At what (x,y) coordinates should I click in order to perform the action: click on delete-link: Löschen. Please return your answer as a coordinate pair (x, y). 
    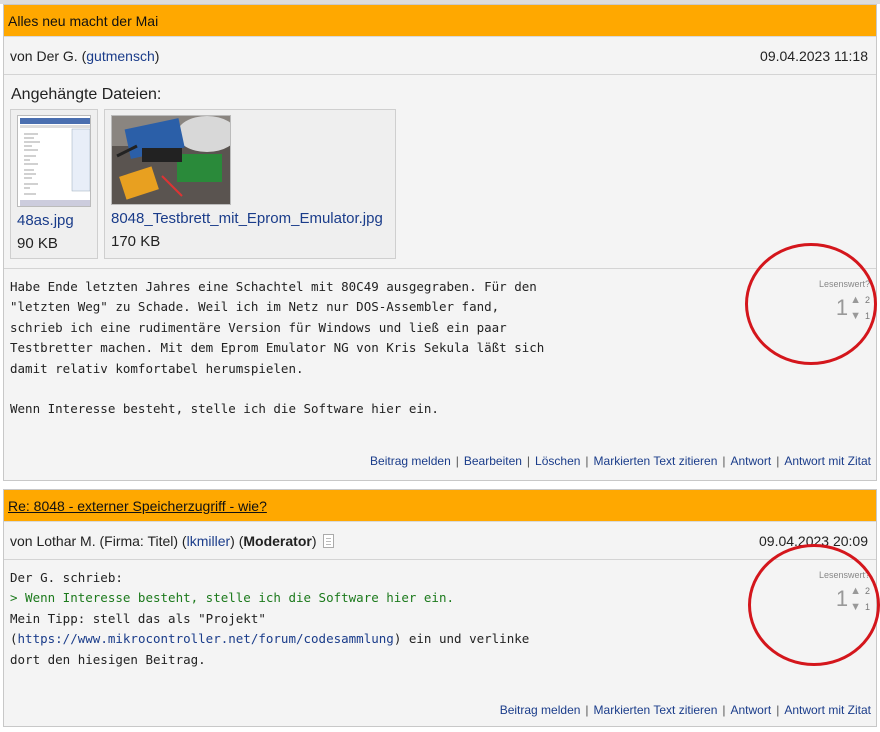
    Looking at the image, I should click on (557, 461).